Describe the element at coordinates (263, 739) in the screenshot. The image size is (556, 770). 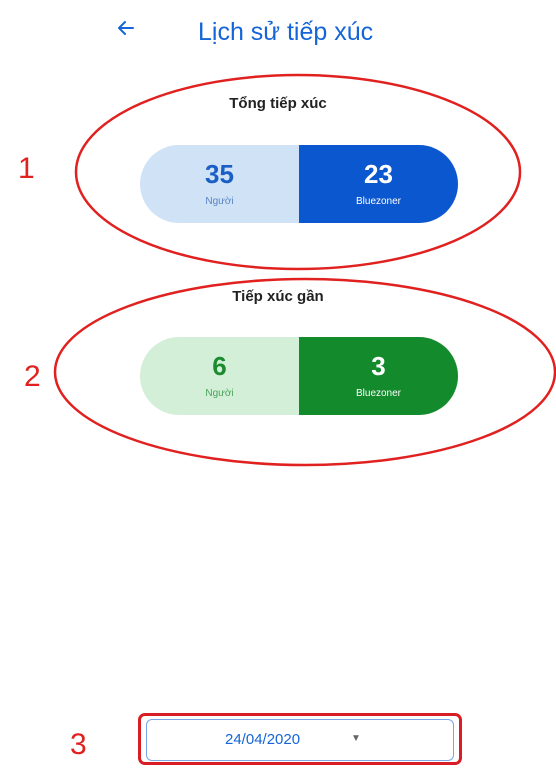
I see `date-value: 24/04/2020` at that location.